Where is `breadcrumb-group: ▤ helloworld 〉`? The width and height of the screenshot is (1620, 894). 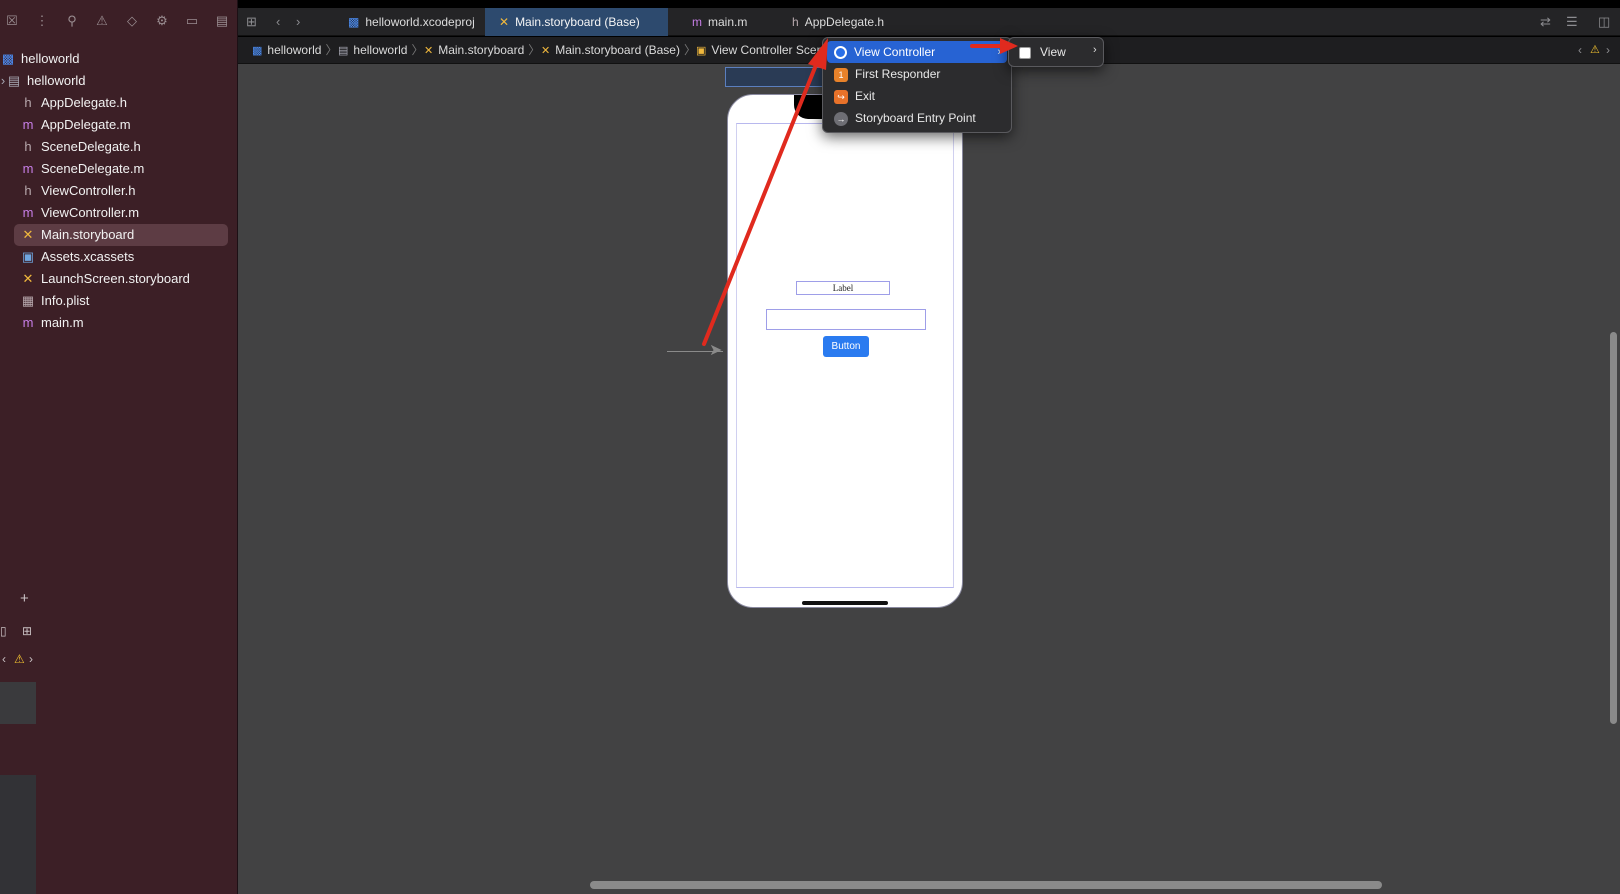
breadcrumb-group: ▤ helloworld 〉 is located at coordinates (380, 50).